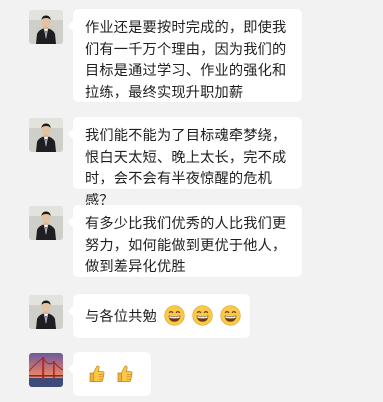 This screenshot has width=383, height=402. What do you see at coordinates (185, 241) in the screenshot?
I see `message-bubble: 有多少比我们优秀的人比我们更努力，如何能做到更优于他人，做到差异化优胜` at bounding box center [185, 241].